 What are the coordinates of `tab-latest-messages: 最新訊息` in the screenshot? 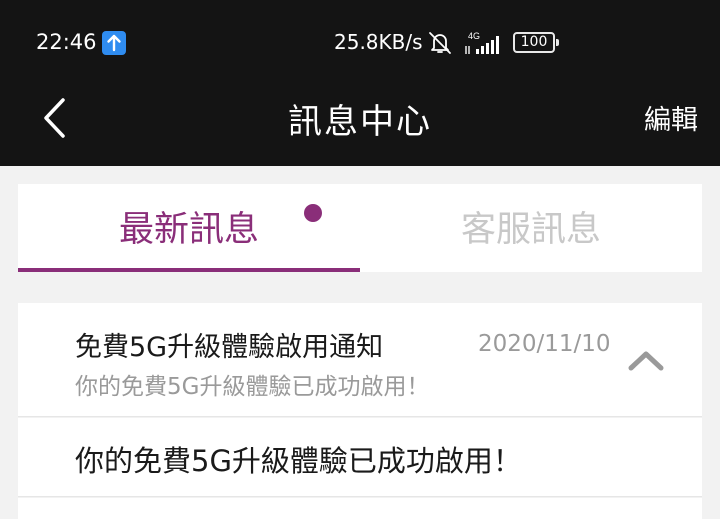 It's located at (189, 228).